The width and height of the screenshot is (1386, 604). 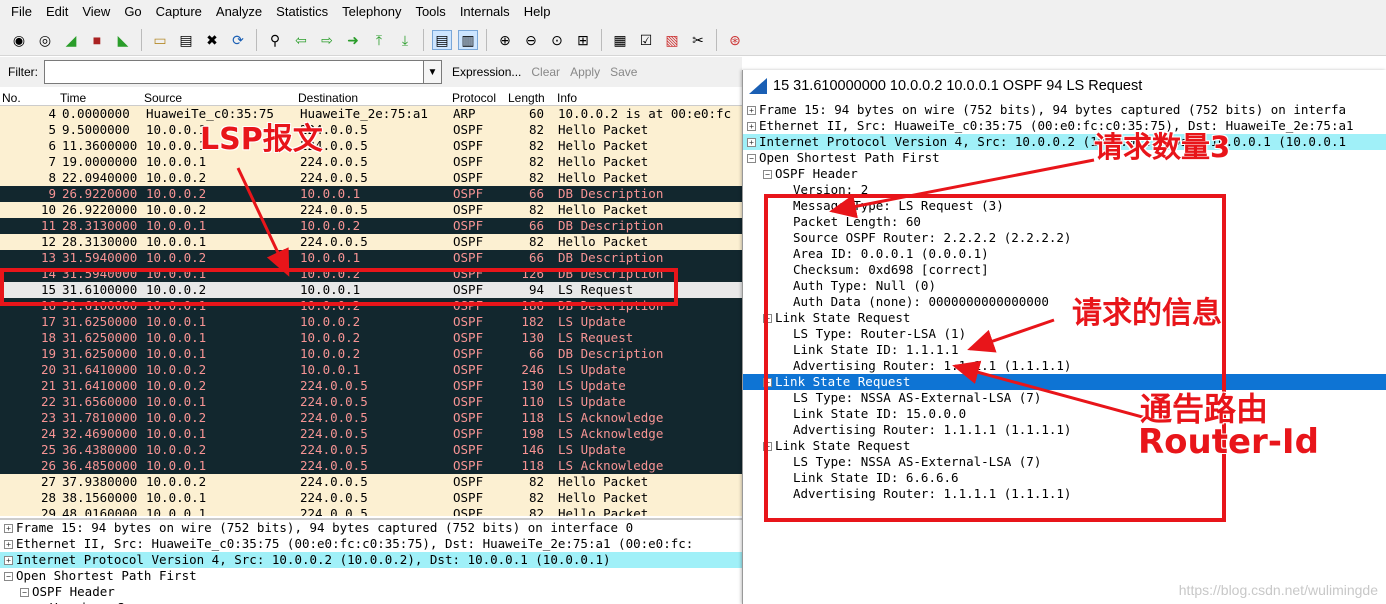 What do you see at coordinates (646, 40) in the screenshot?
I see `display-filters-icon: ☑` at bounding box center [646, 40].